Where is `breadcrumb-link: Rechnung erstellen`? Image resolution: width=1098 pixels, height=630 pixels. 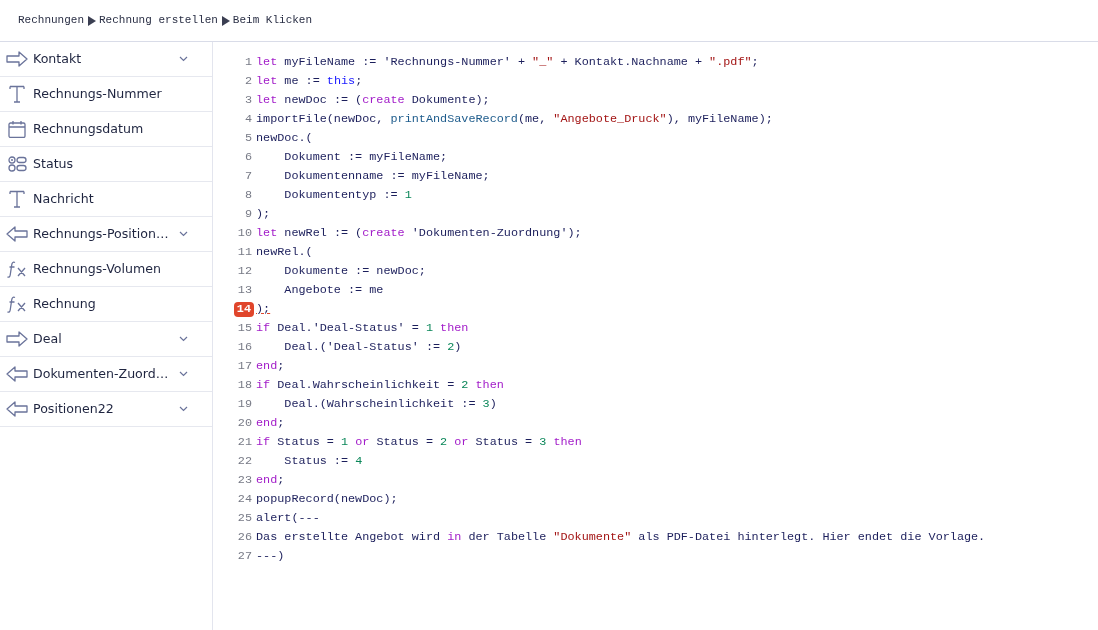 breadcrumb-link: Rechnung erstellen is located at coordinates (158, 20).